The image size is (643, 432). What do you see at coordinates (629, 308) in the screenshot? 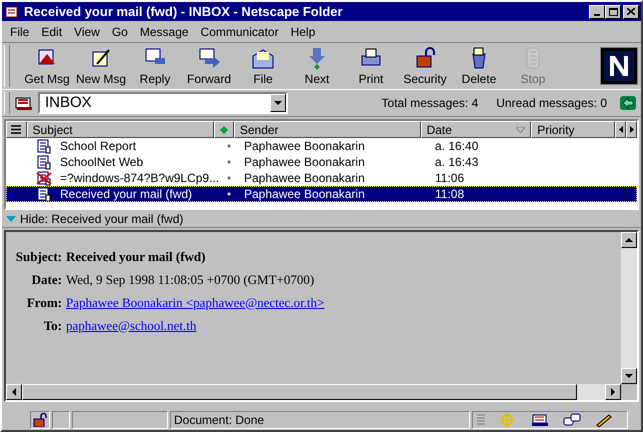
I see `vertical-scrollbar` at bounding box center [629, 308].